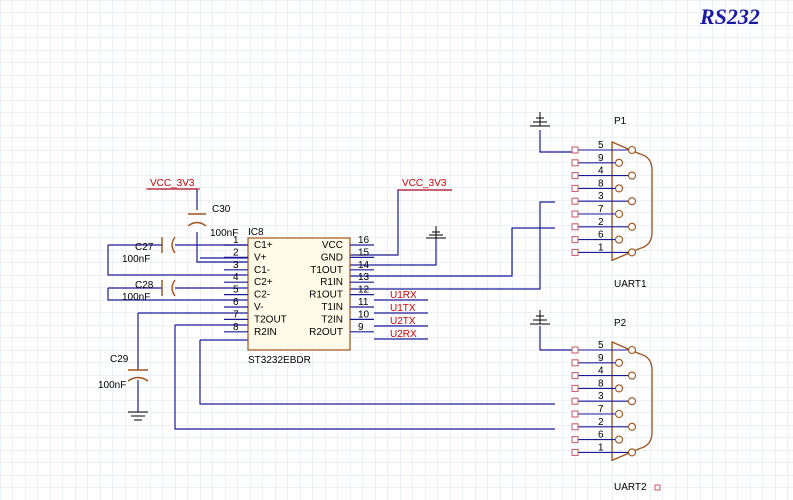  What do you see at coordinates (364, 240) in the screenshot?
I see `ic8-pin-number: 16` at bounding box center [364, 240].